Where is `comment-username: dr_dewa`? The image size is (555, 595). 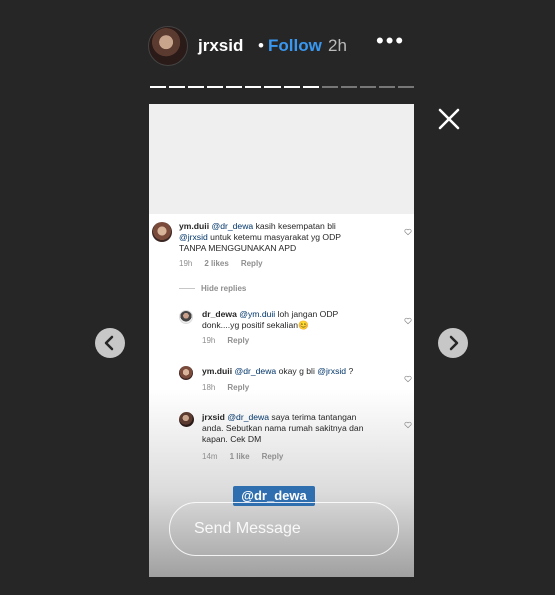 comment-username: dr_dewa is located at coordinates (219, 314).